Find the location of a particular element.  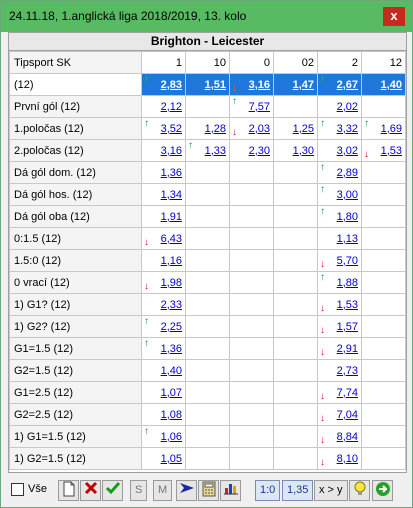

col-header-10: 10 is located at coordinates (207, 62).